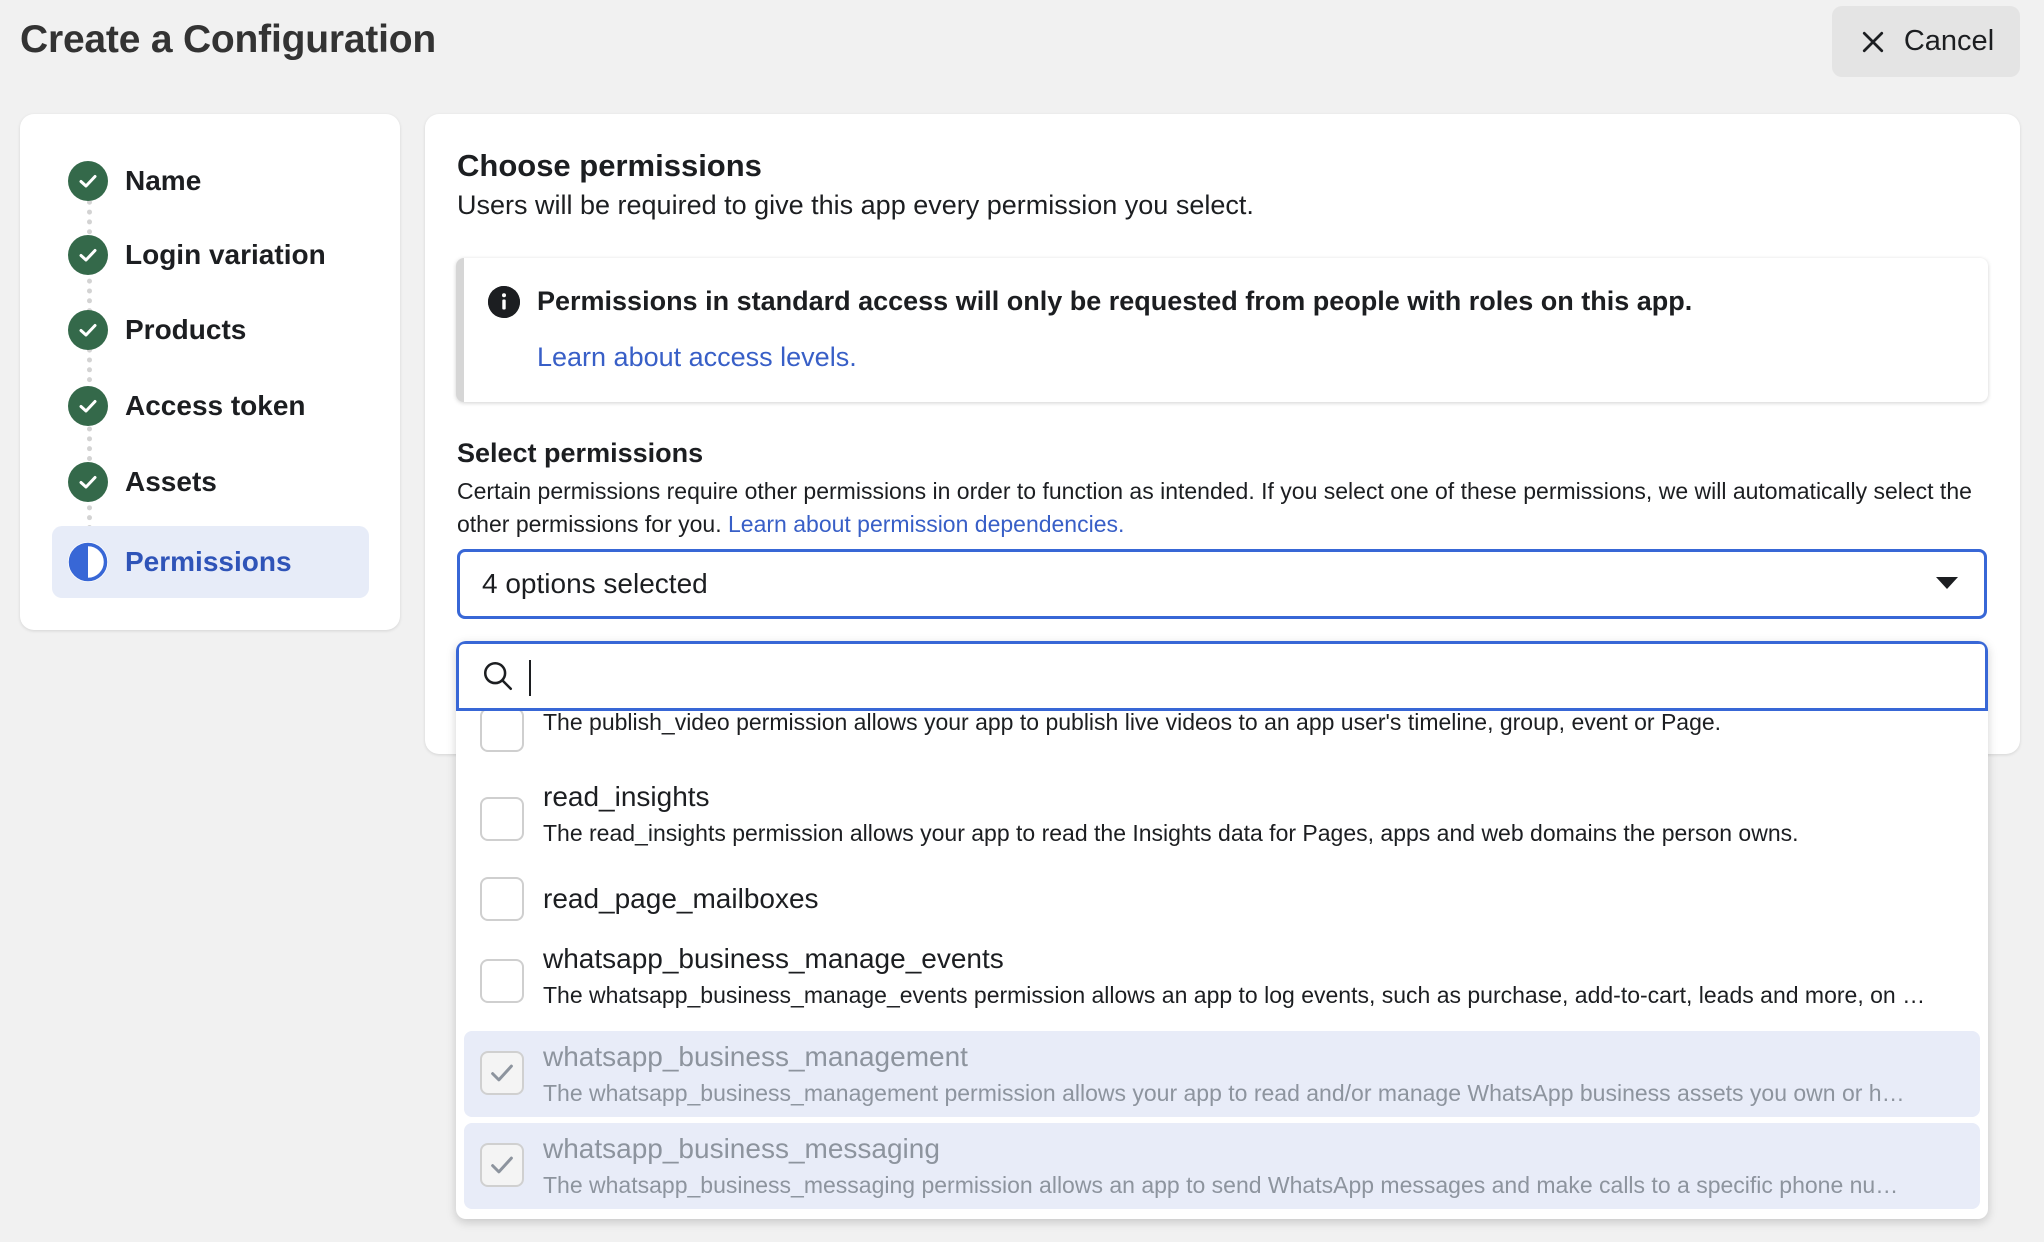 The height and width of the screenshot is (1242, 2044). What do you see at coordinates (186, 329) in the screenshot?
I see `step-label: Products` at bounding box center [186, 329].